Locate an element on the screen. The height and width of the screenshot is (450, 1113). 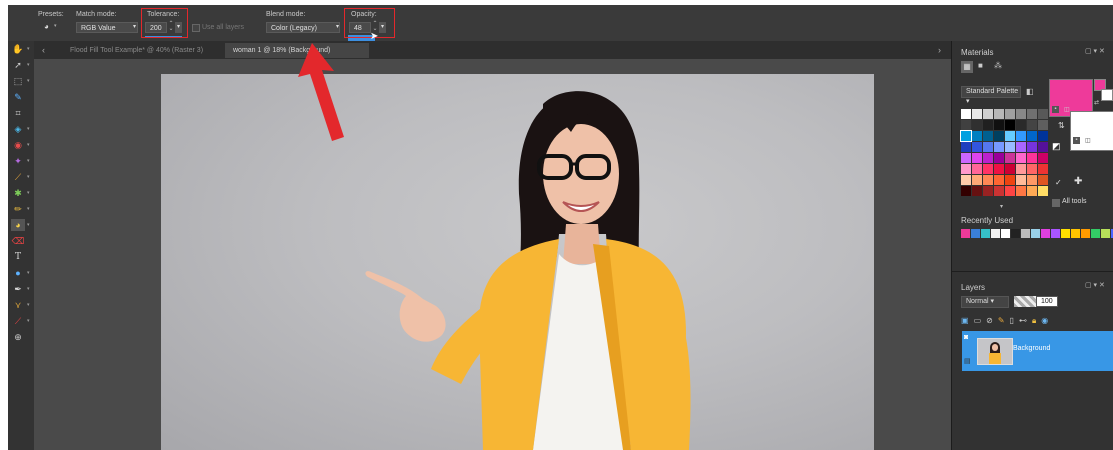
palette-swatches is located at coordinates (1004, 154).